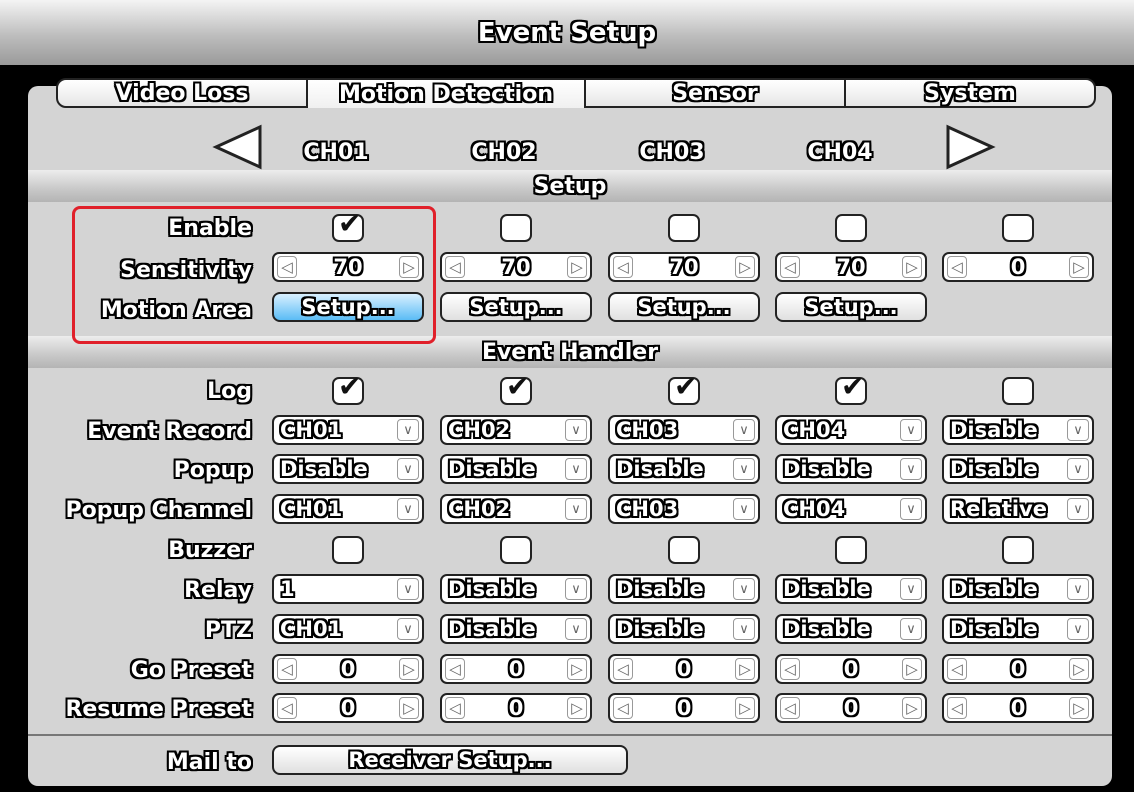  I want to click on popup-label: Popup, so click(212, 470).